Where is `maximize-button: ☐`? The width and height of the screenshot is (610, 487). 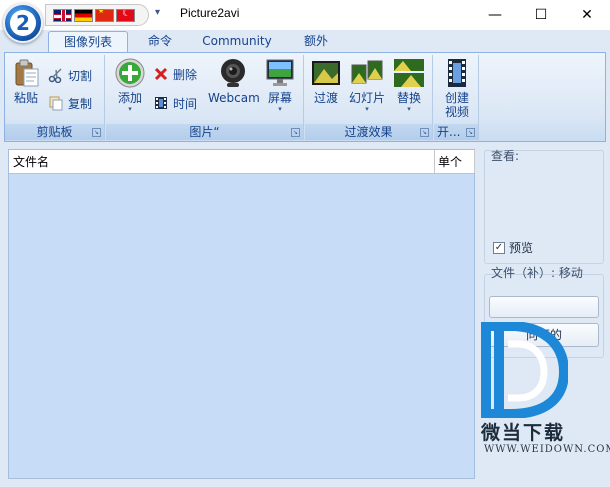 maximize-button: ☐ is located at coordinates (541, 15).